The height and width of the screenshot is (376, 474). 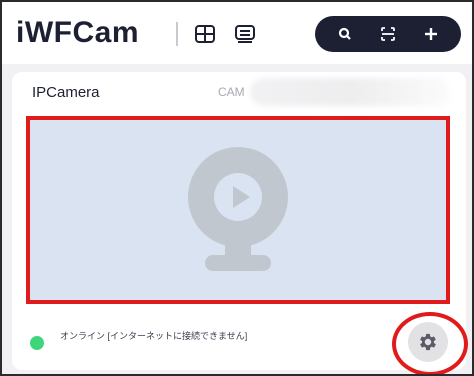 I want to click on scan-button, so click(x=388, y=34).